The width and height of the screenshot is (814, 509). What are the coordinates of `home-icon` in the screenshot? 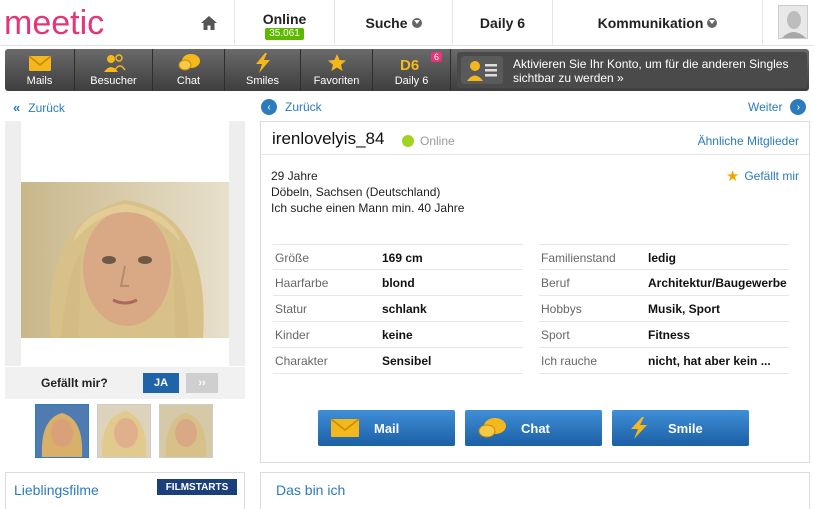 It's located at (208, 23).